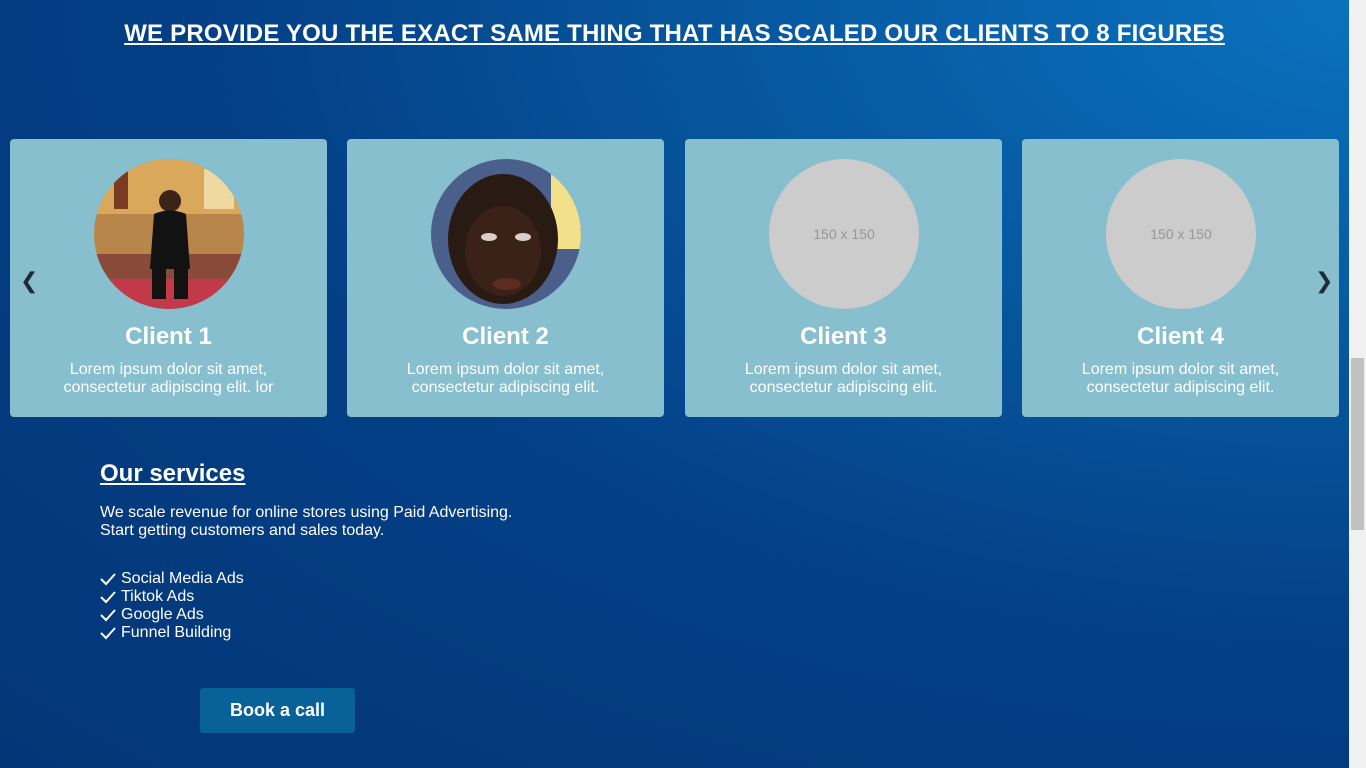 The height and width of the screenshot is (768, 1366). I want to click on client-name: Client 2, so click(505, 336).